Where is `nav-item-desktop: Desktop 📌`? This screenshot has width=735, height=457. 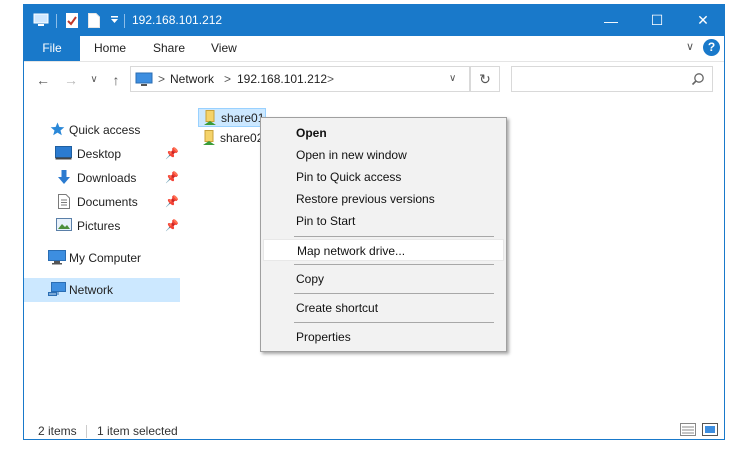
nav-item-desktop: Desktop 📌 is located at coordinates (102, 154).